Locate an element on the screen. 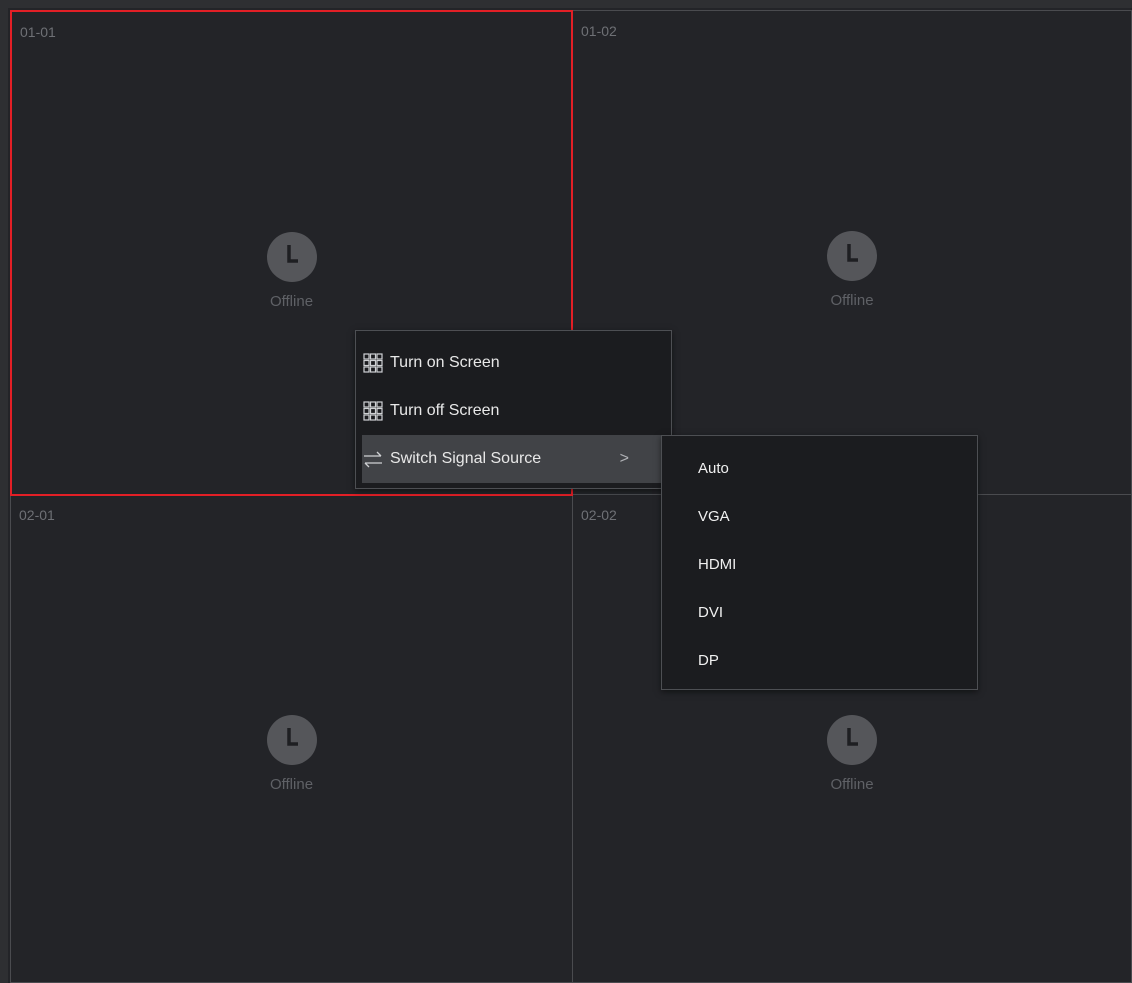 This screenshot has height=983, width=1132. menu-item-label: Turn off Screen is located at coordinates (445, 410).